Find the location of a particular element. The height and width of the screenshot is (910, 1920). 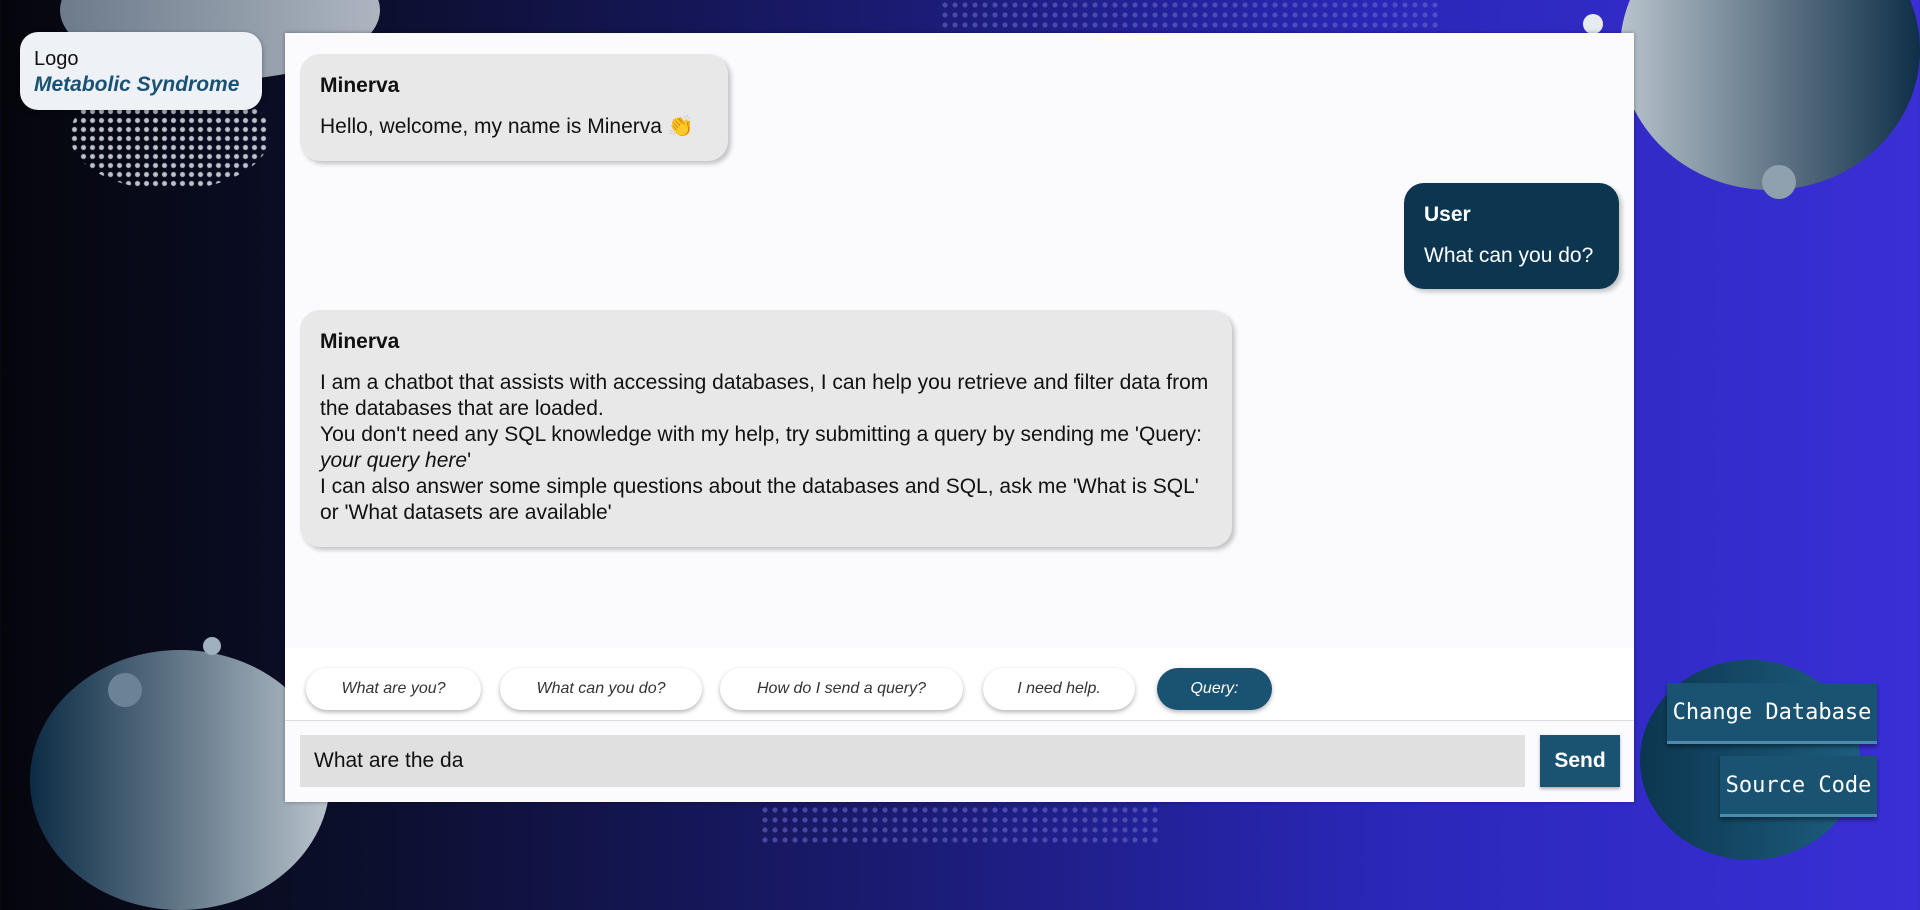

suggestion-chip: What are you? is located at coordinates (393, 689).